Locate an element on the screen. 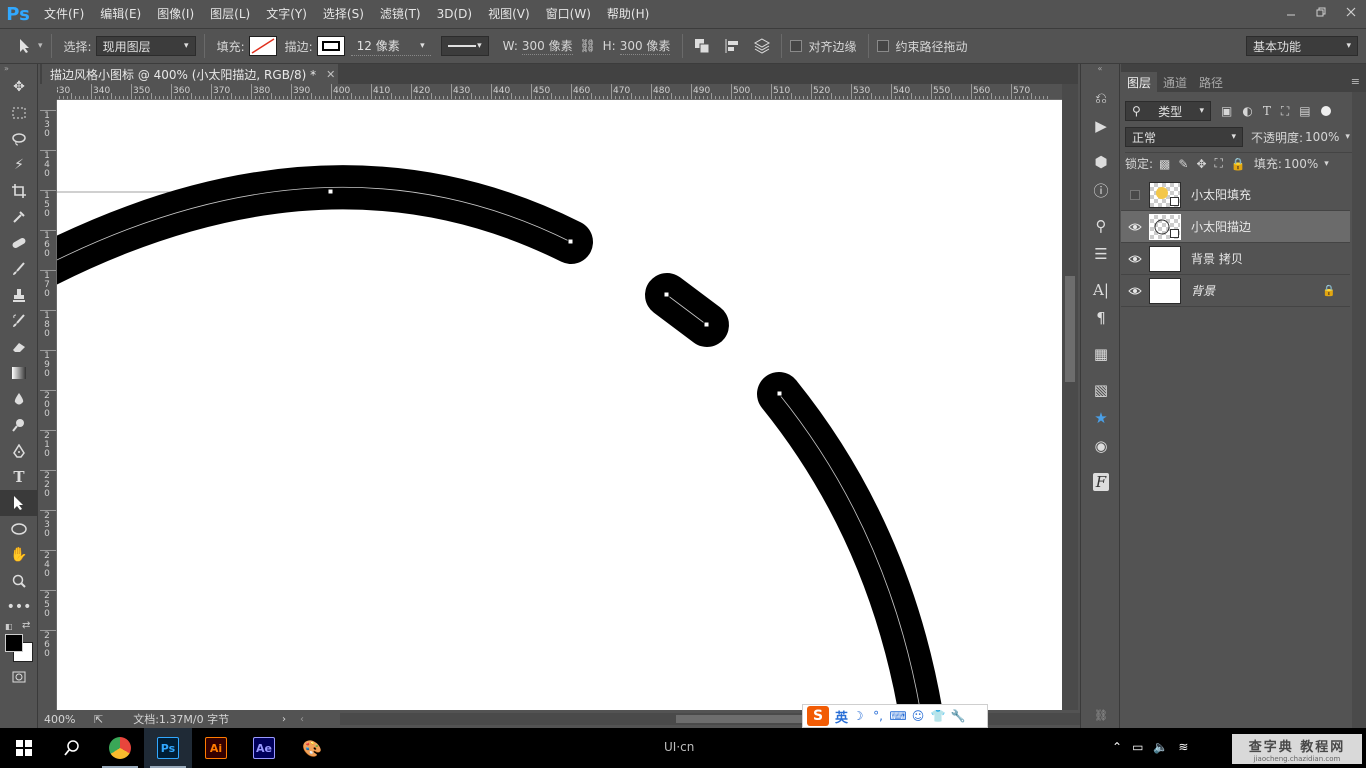 This screenshot has height=768, width=1366. chevron-down-icon: ▾ is located at coordinates (1347, 137).